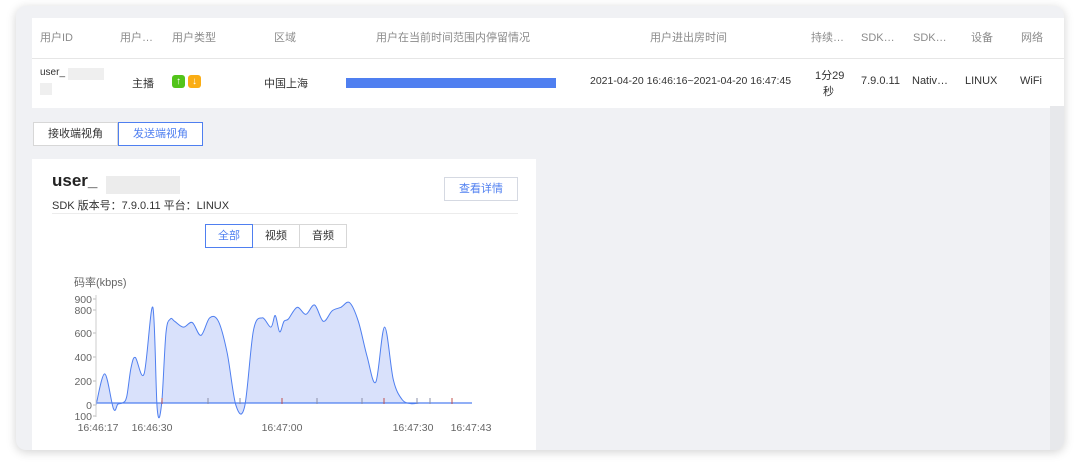 The height and width of the screenshot is (476, 1080). Describe the element at coordinates (160, 134) in the screenshot. I see `tab-sender-view: 发送端视角` at that location.